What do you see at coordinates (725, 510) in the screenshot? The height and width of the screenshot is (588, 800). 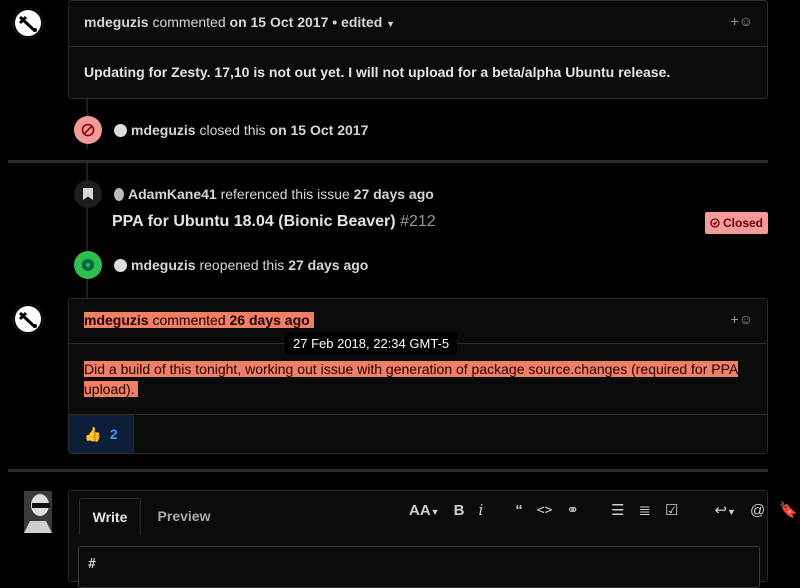 I see `reply-icon: ↩▼` at bounding box center [725, 510].